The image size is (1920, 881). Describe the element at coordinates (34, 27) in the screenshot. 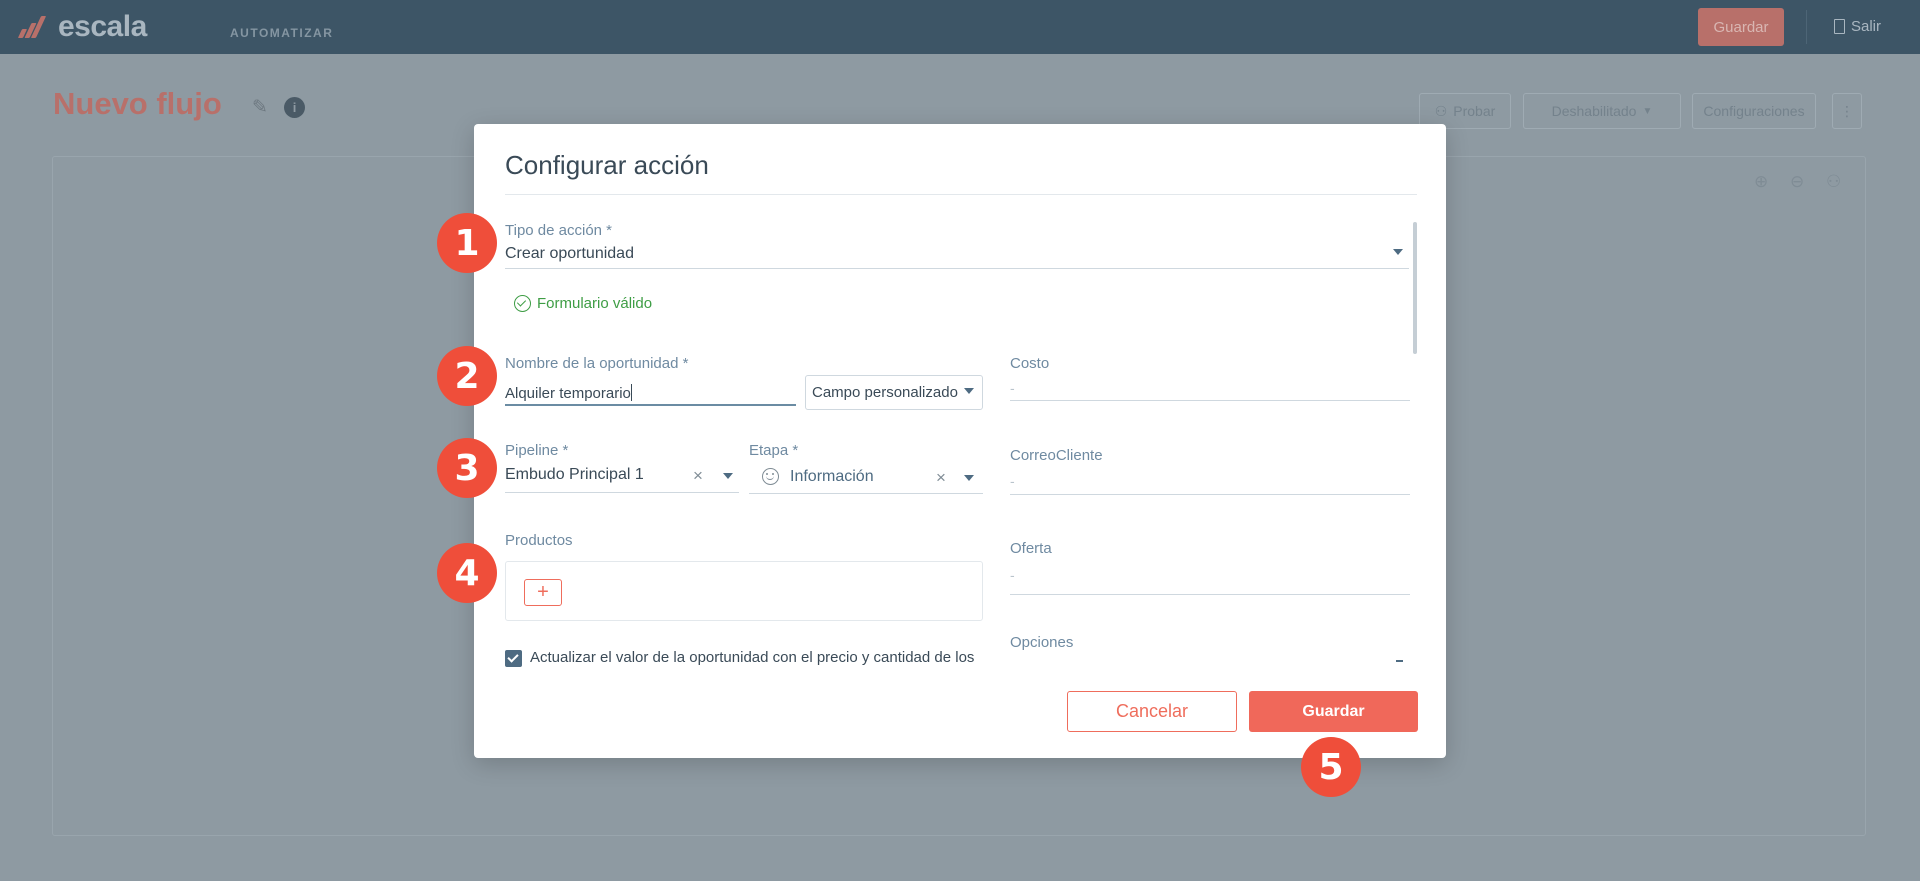

I see `logo-mark-icon` at that location.